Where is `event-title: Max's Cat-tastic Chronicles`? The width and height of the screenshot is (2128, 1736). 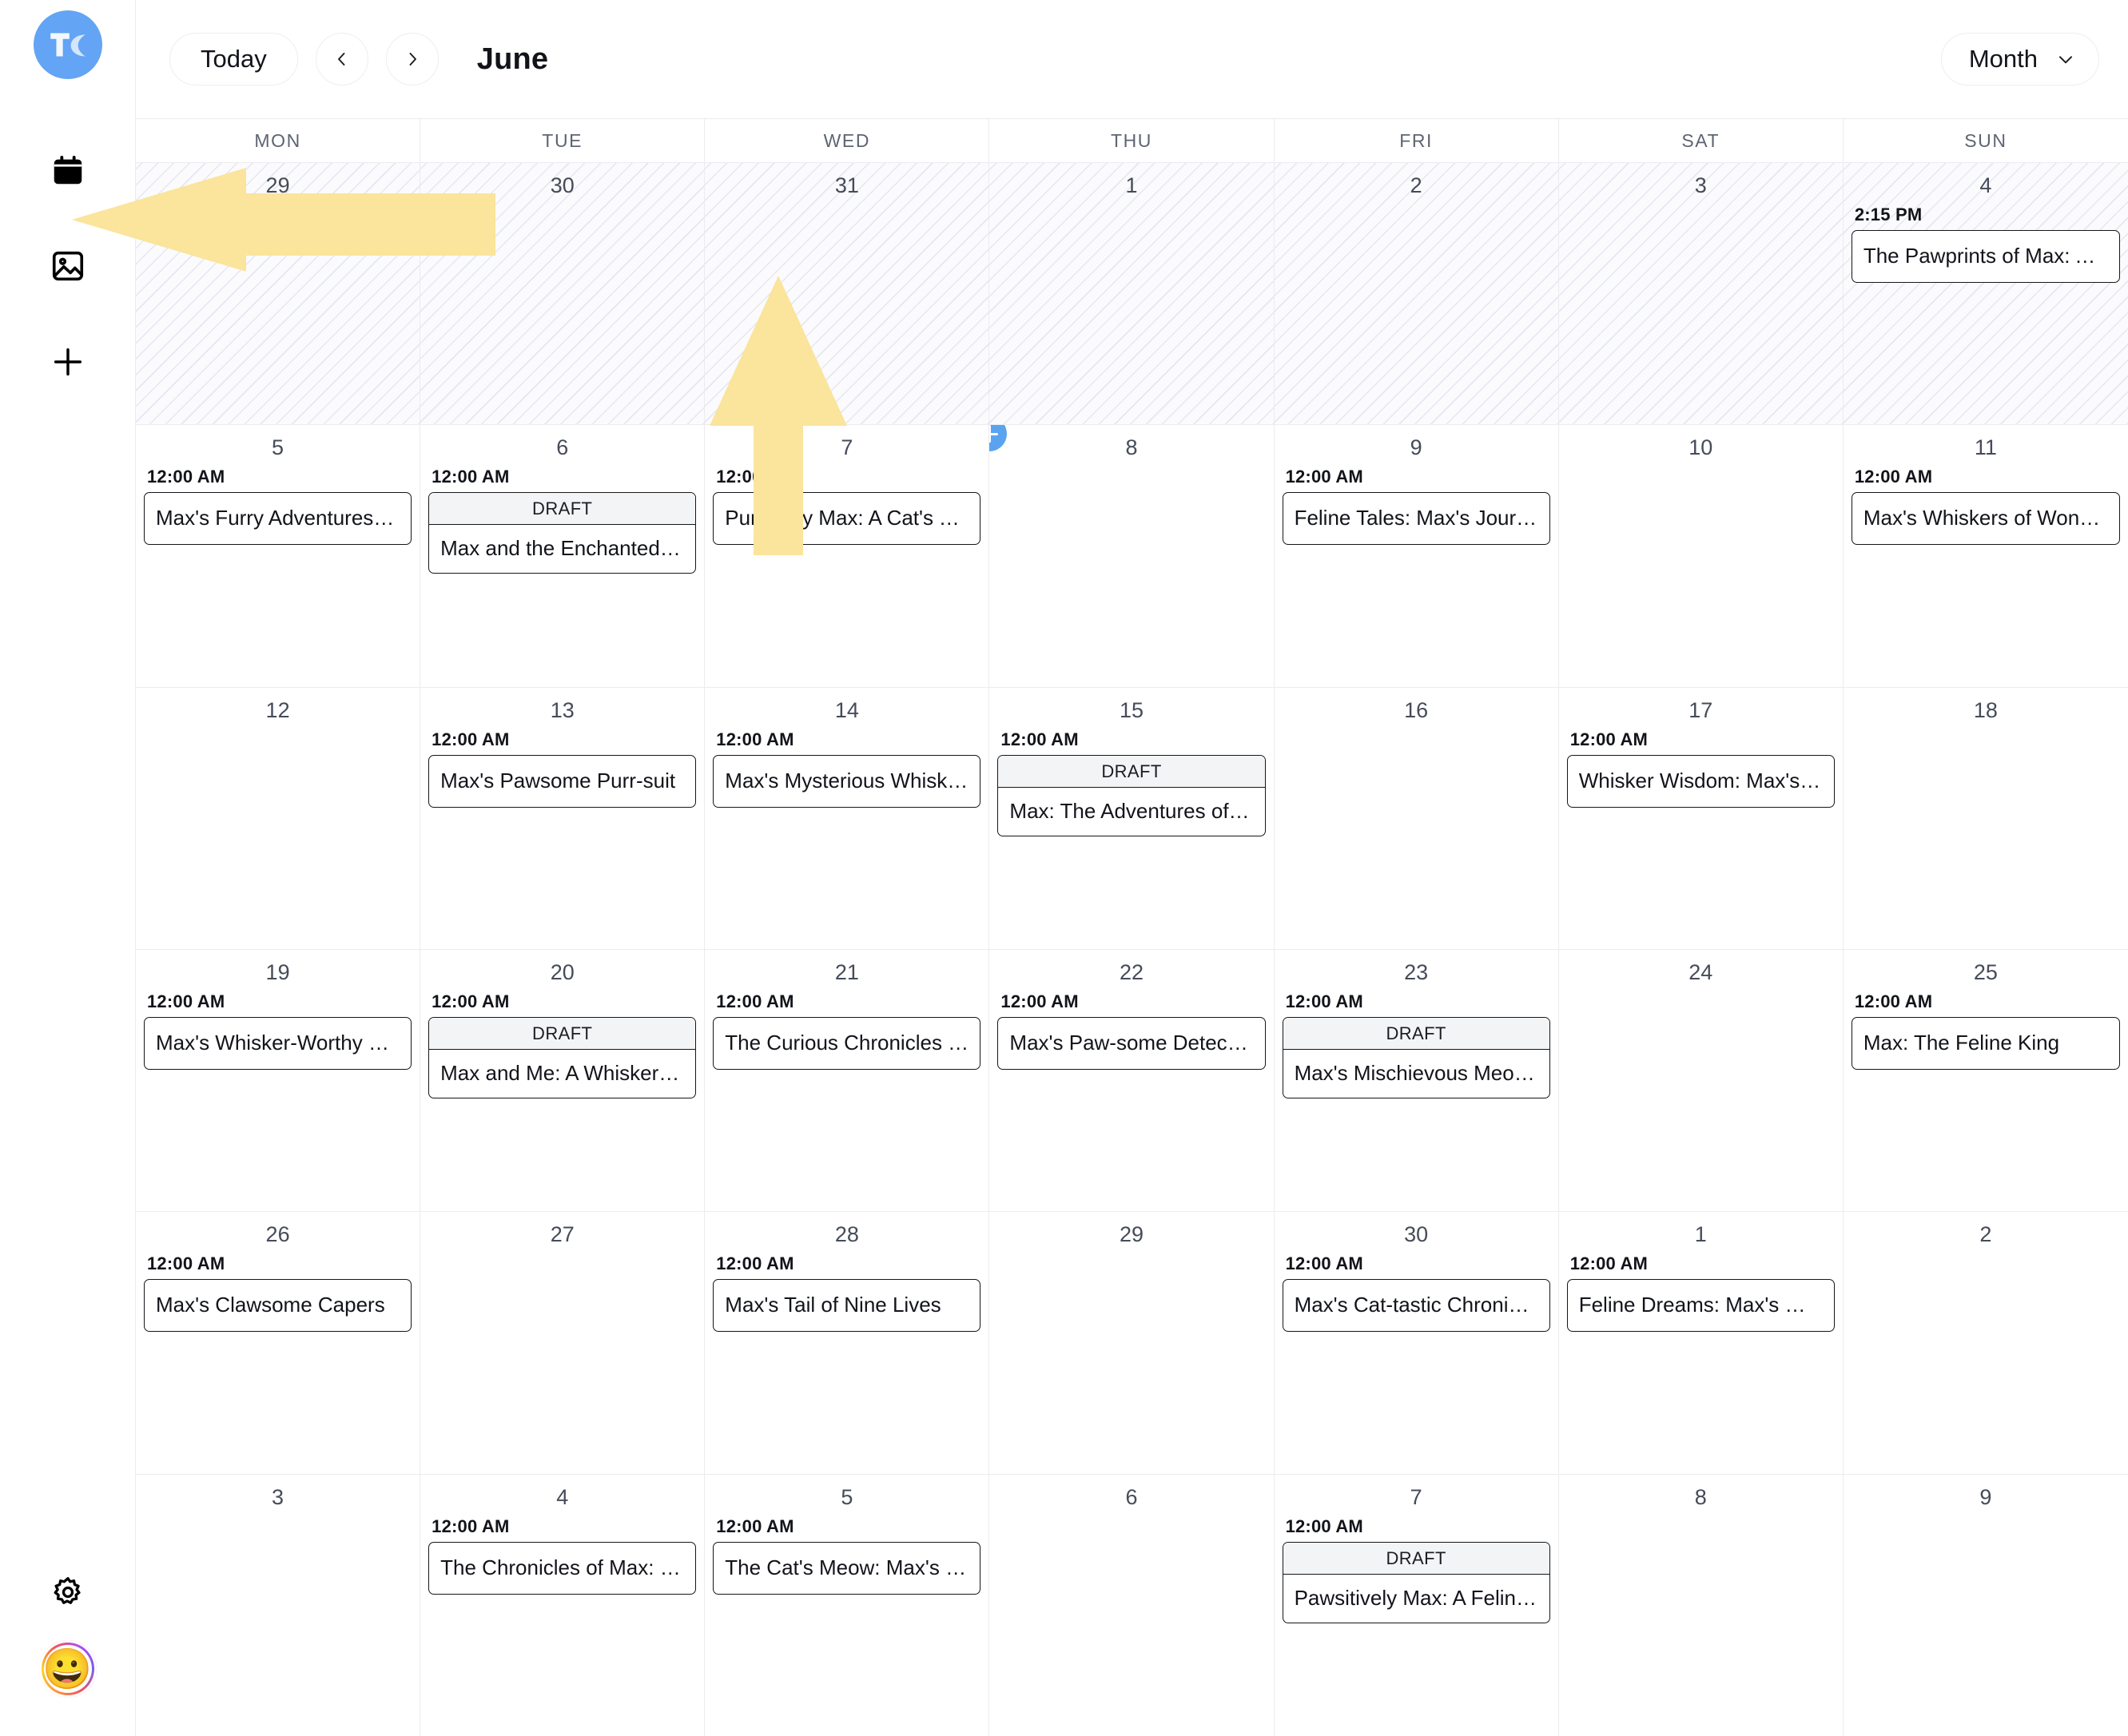 event-title: Max's Cat-tastic Chronicles is located at coordinates (1419, 1305).